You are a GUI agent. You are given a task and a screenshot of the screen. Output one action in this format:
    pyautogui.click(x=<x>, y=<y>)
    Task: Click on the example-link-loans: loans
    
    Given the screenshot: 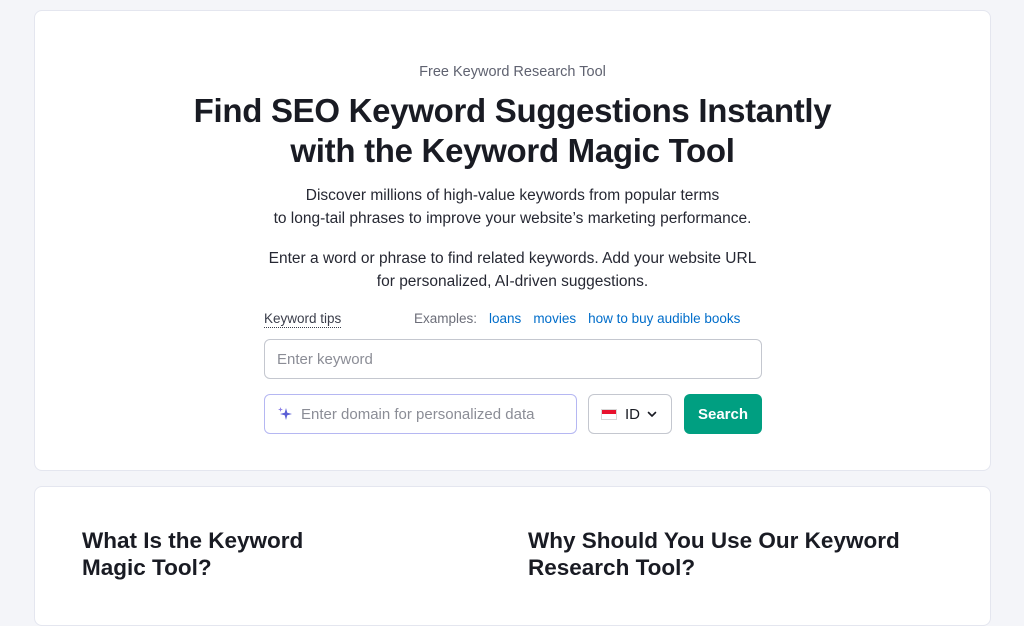 What is the action you would take?
    pyautogui.click(x=505, y=318)
    